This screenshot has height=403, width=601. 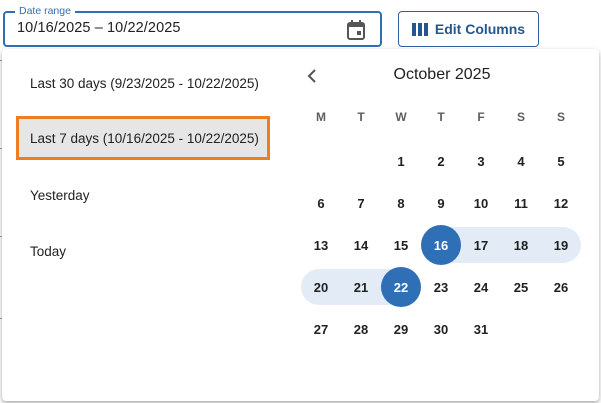 I want to click on calendar-day: 15, so click(x=401, y=245).